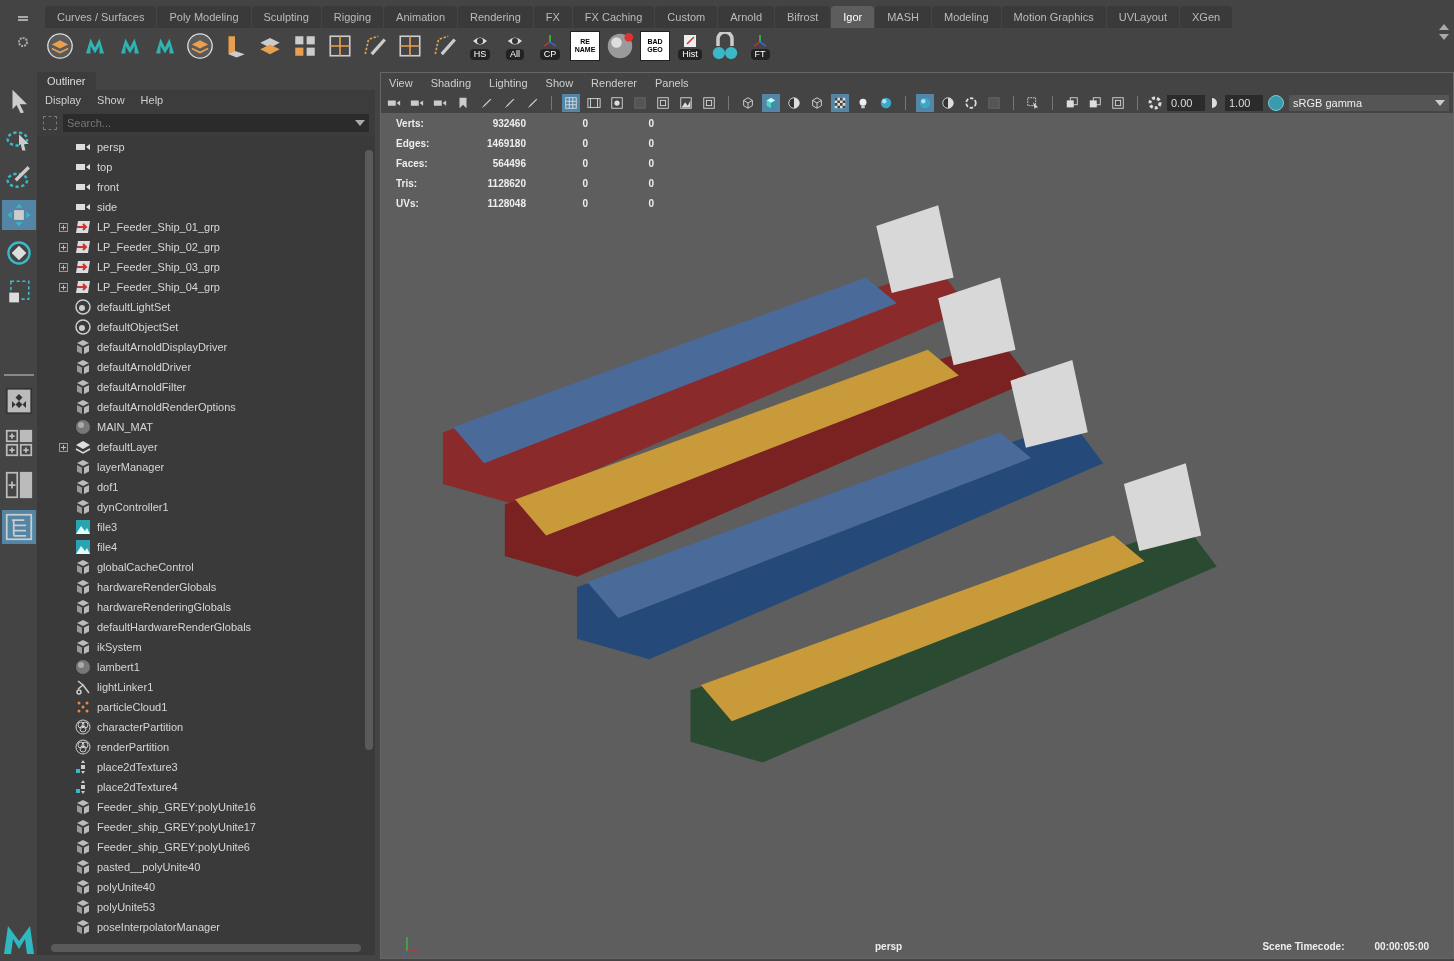  I want to click on outliner-item: defaultArnoldFilter, so click(200, 387).